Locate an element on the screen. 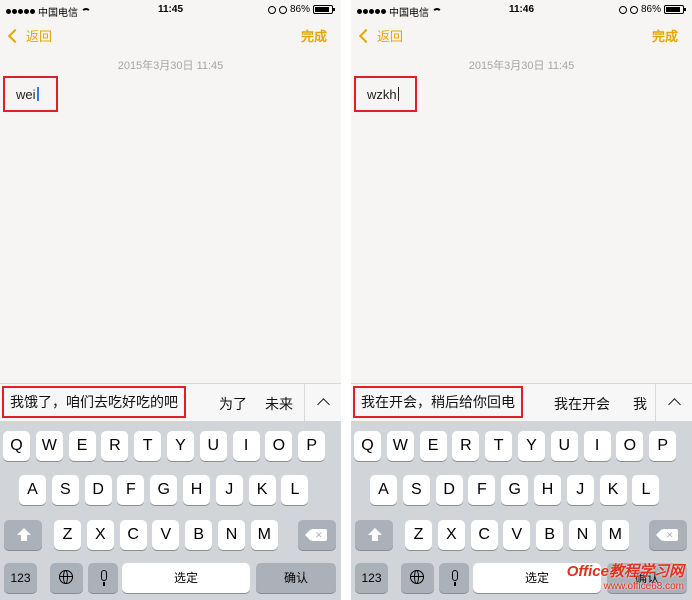 This screenshot has height=600, width=692. typed-text: wei is located at coordinates (26, 94).